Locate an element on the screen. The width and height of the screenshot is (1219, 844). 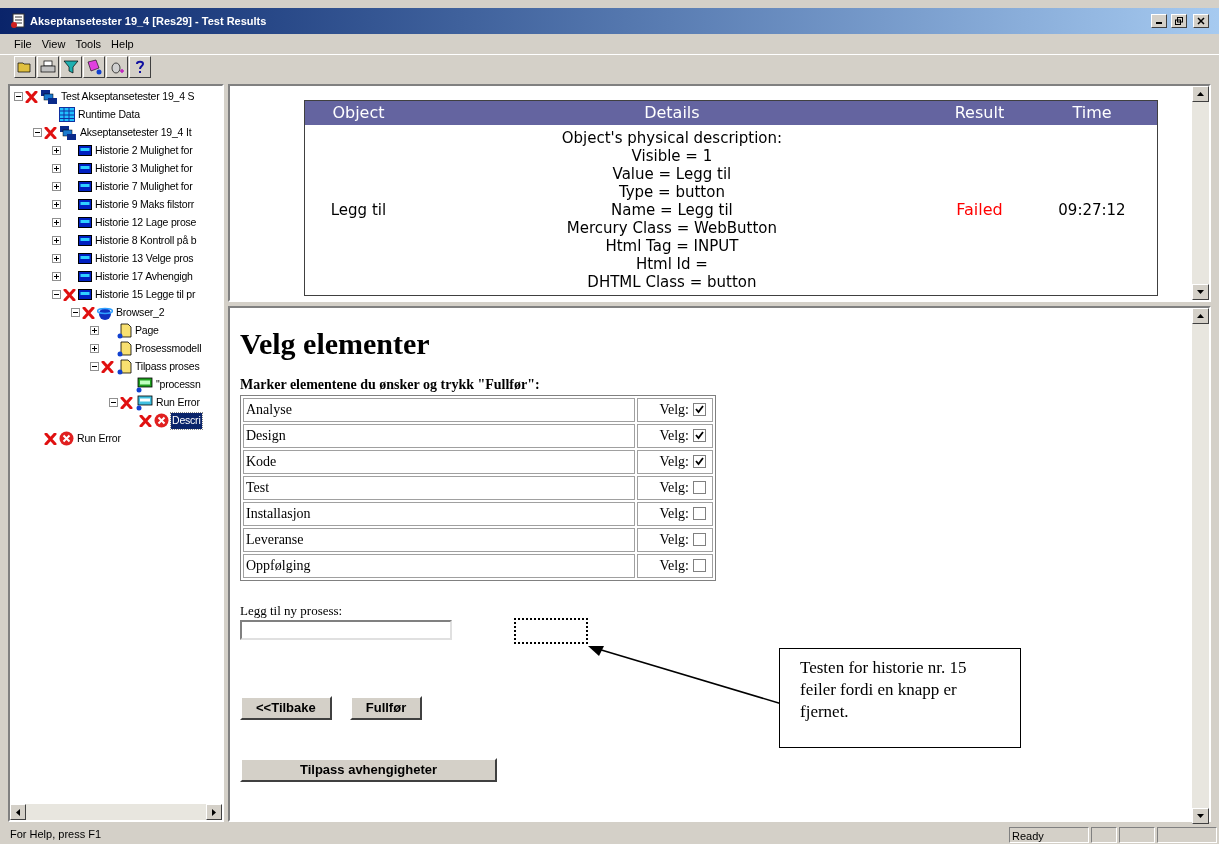
dependencies-button: Tilpass avhengigheter is located at coordinates (368, 770).